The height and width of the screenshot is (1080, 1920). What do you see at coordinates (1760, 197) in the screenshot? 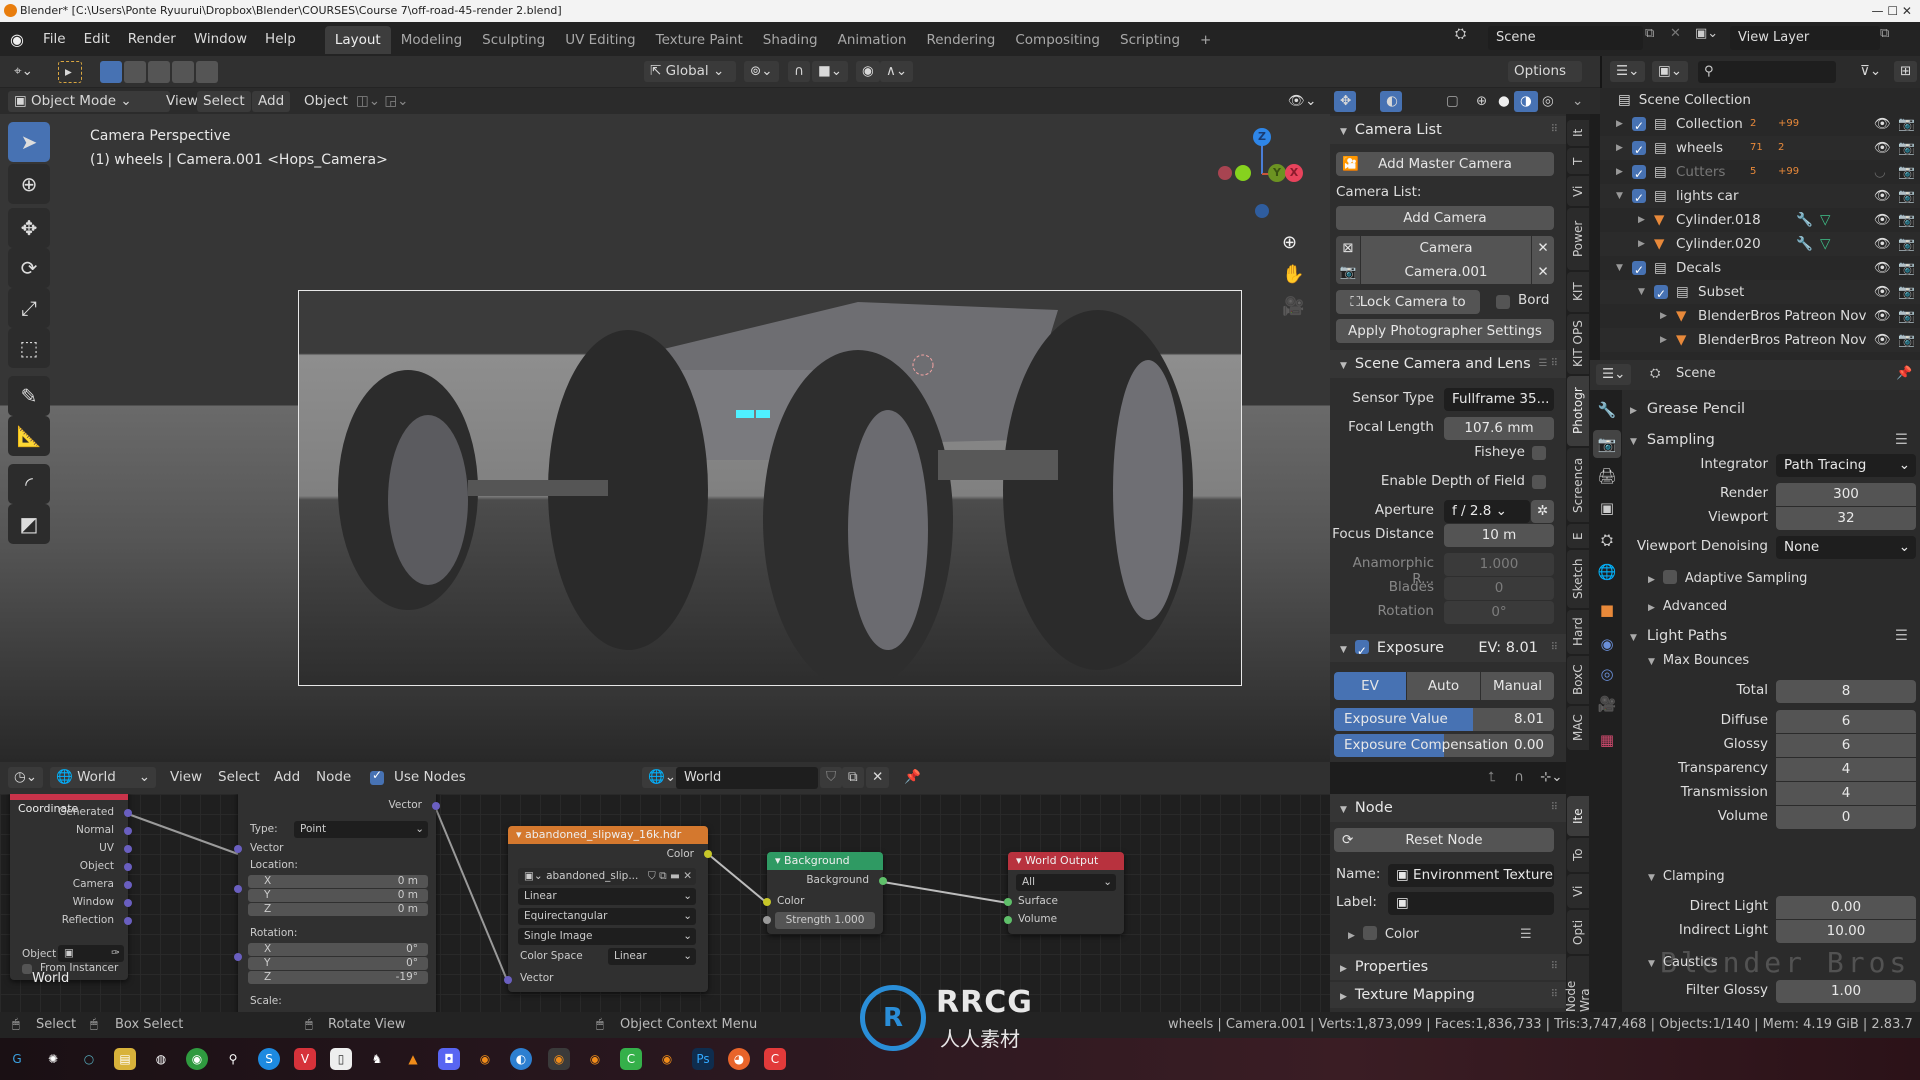
I see `outliner-item: ▼ ▤ lights car 👁 📷` at bounding box center [1760, 197].